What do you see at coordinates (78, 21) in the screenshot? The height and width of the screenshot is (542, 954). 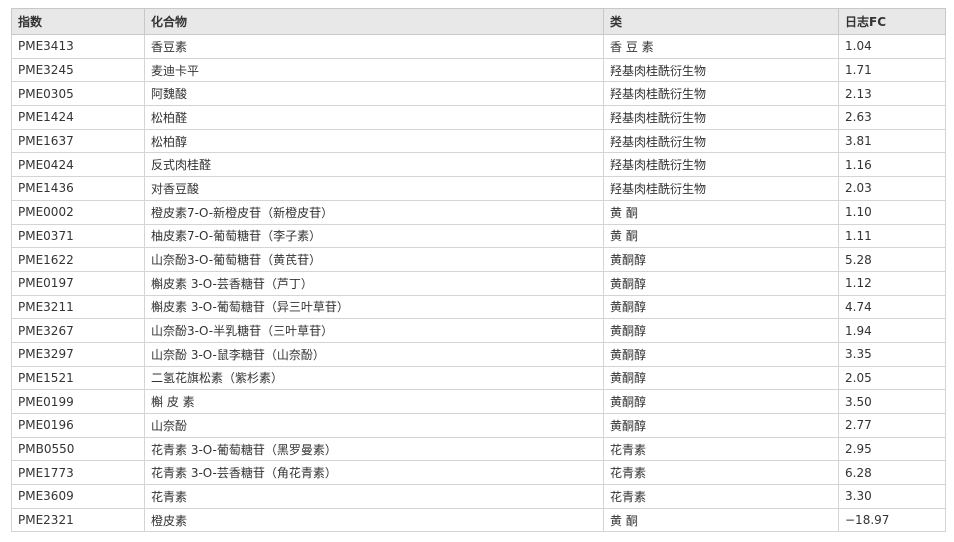 I see `column-header-index: 指数` at bounding box center [78, 21].